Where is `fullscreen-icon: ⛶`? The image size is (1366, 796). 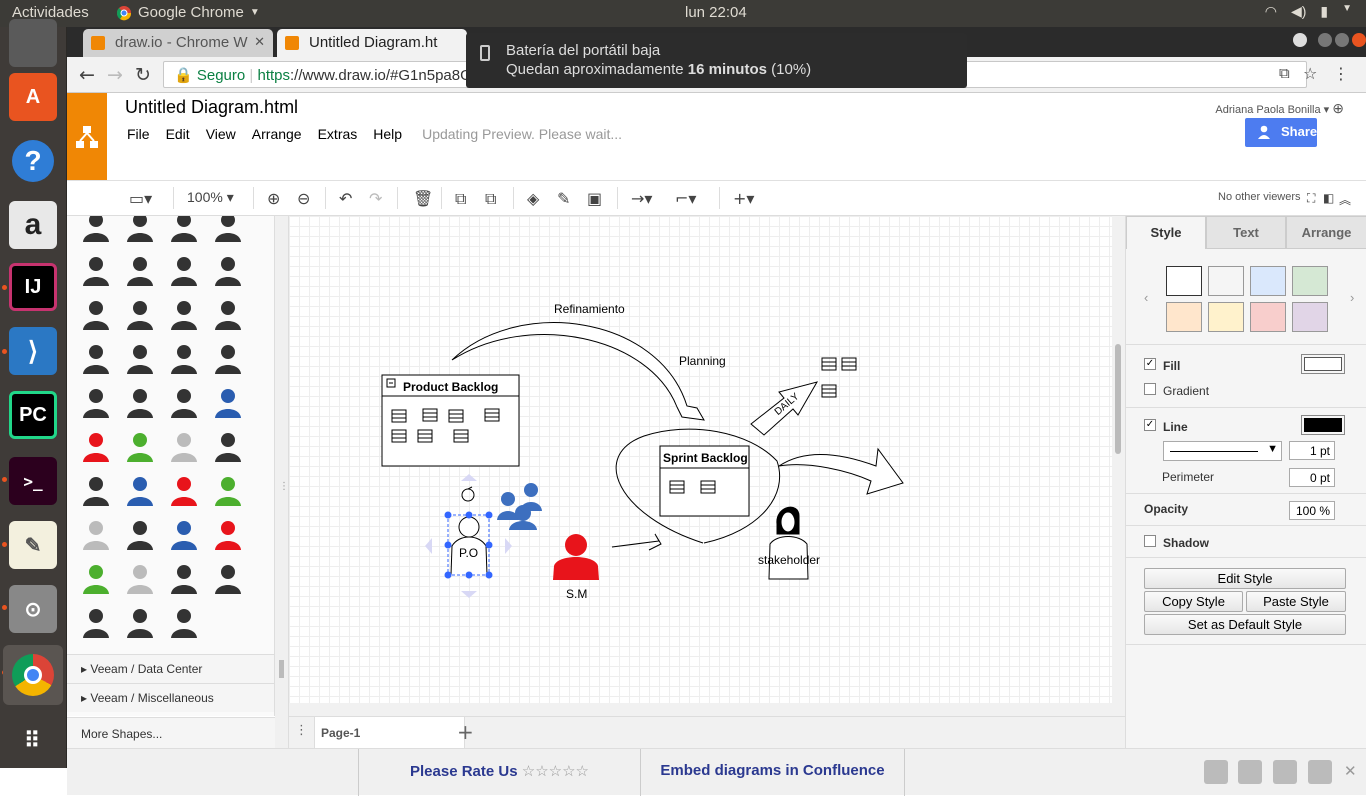 fullscreen-icon: ⛶ is located at coordinates (1311, 198).